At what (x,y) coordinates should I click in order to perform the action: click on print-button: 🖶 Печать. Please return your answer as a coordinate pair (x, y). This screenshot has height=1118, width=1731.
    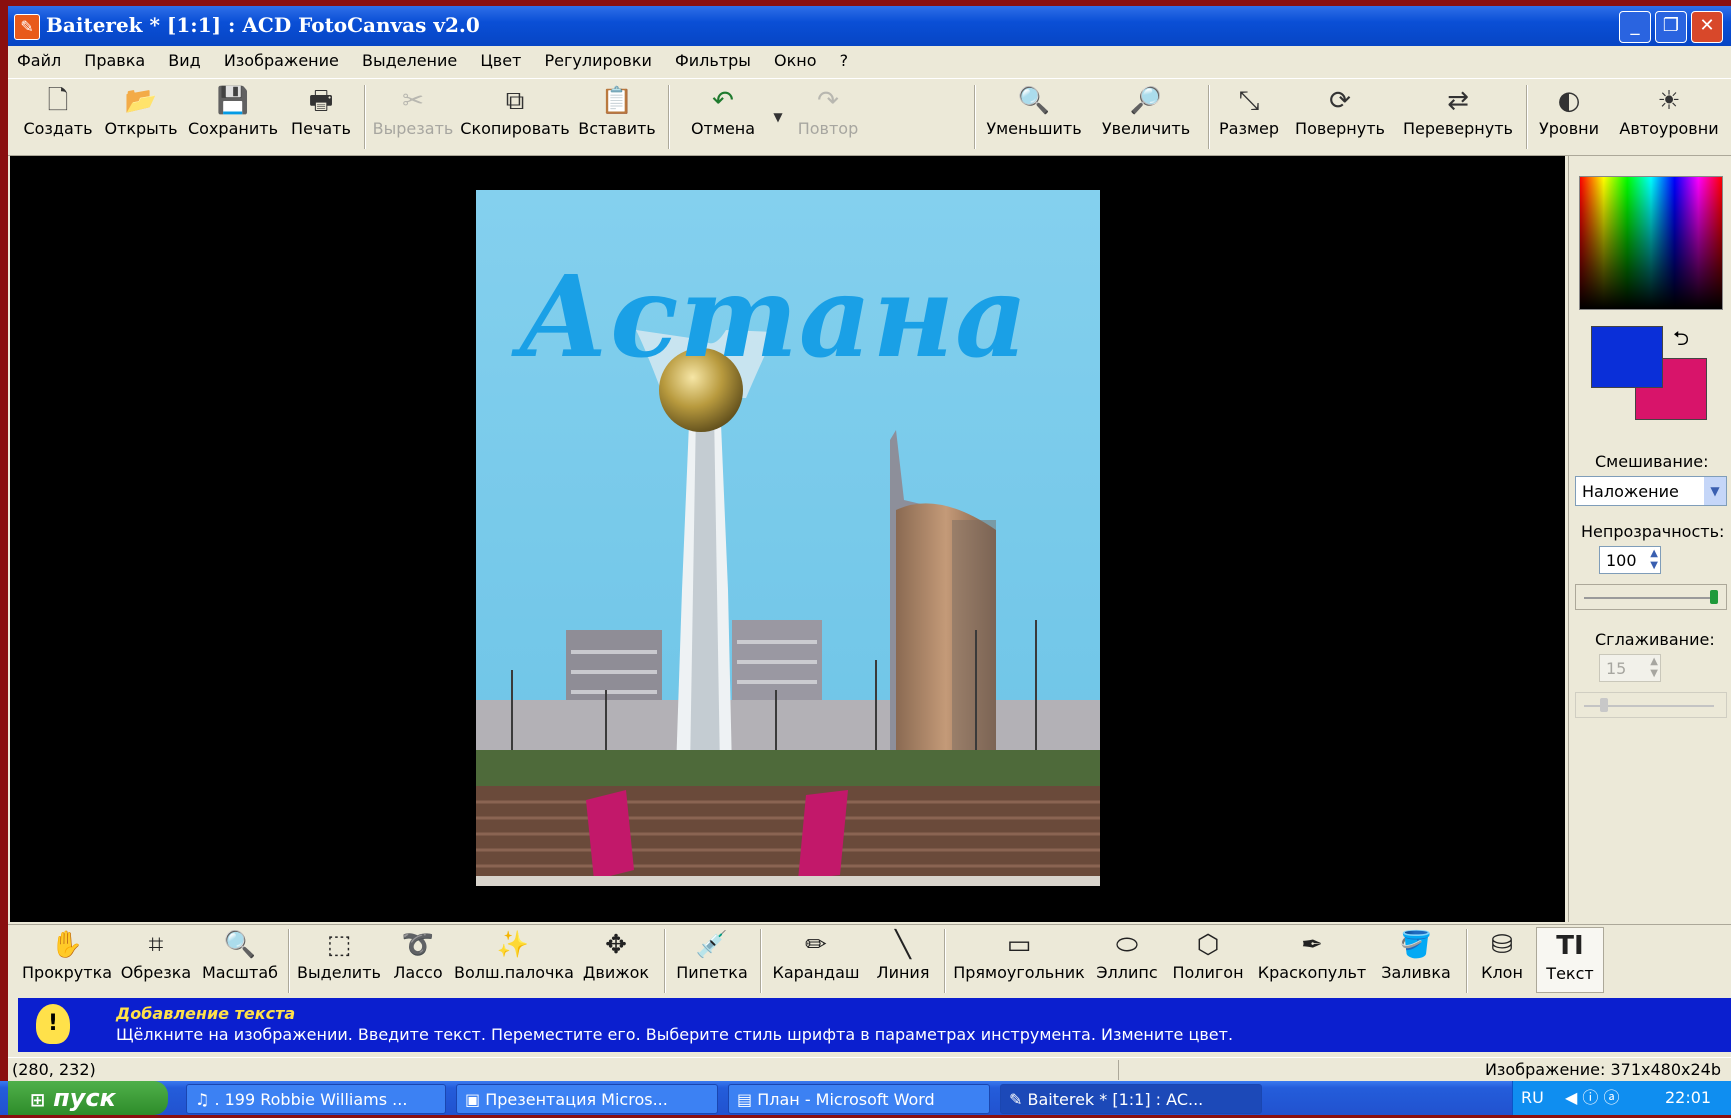
    Looking at the image, I should click on (321, 117).